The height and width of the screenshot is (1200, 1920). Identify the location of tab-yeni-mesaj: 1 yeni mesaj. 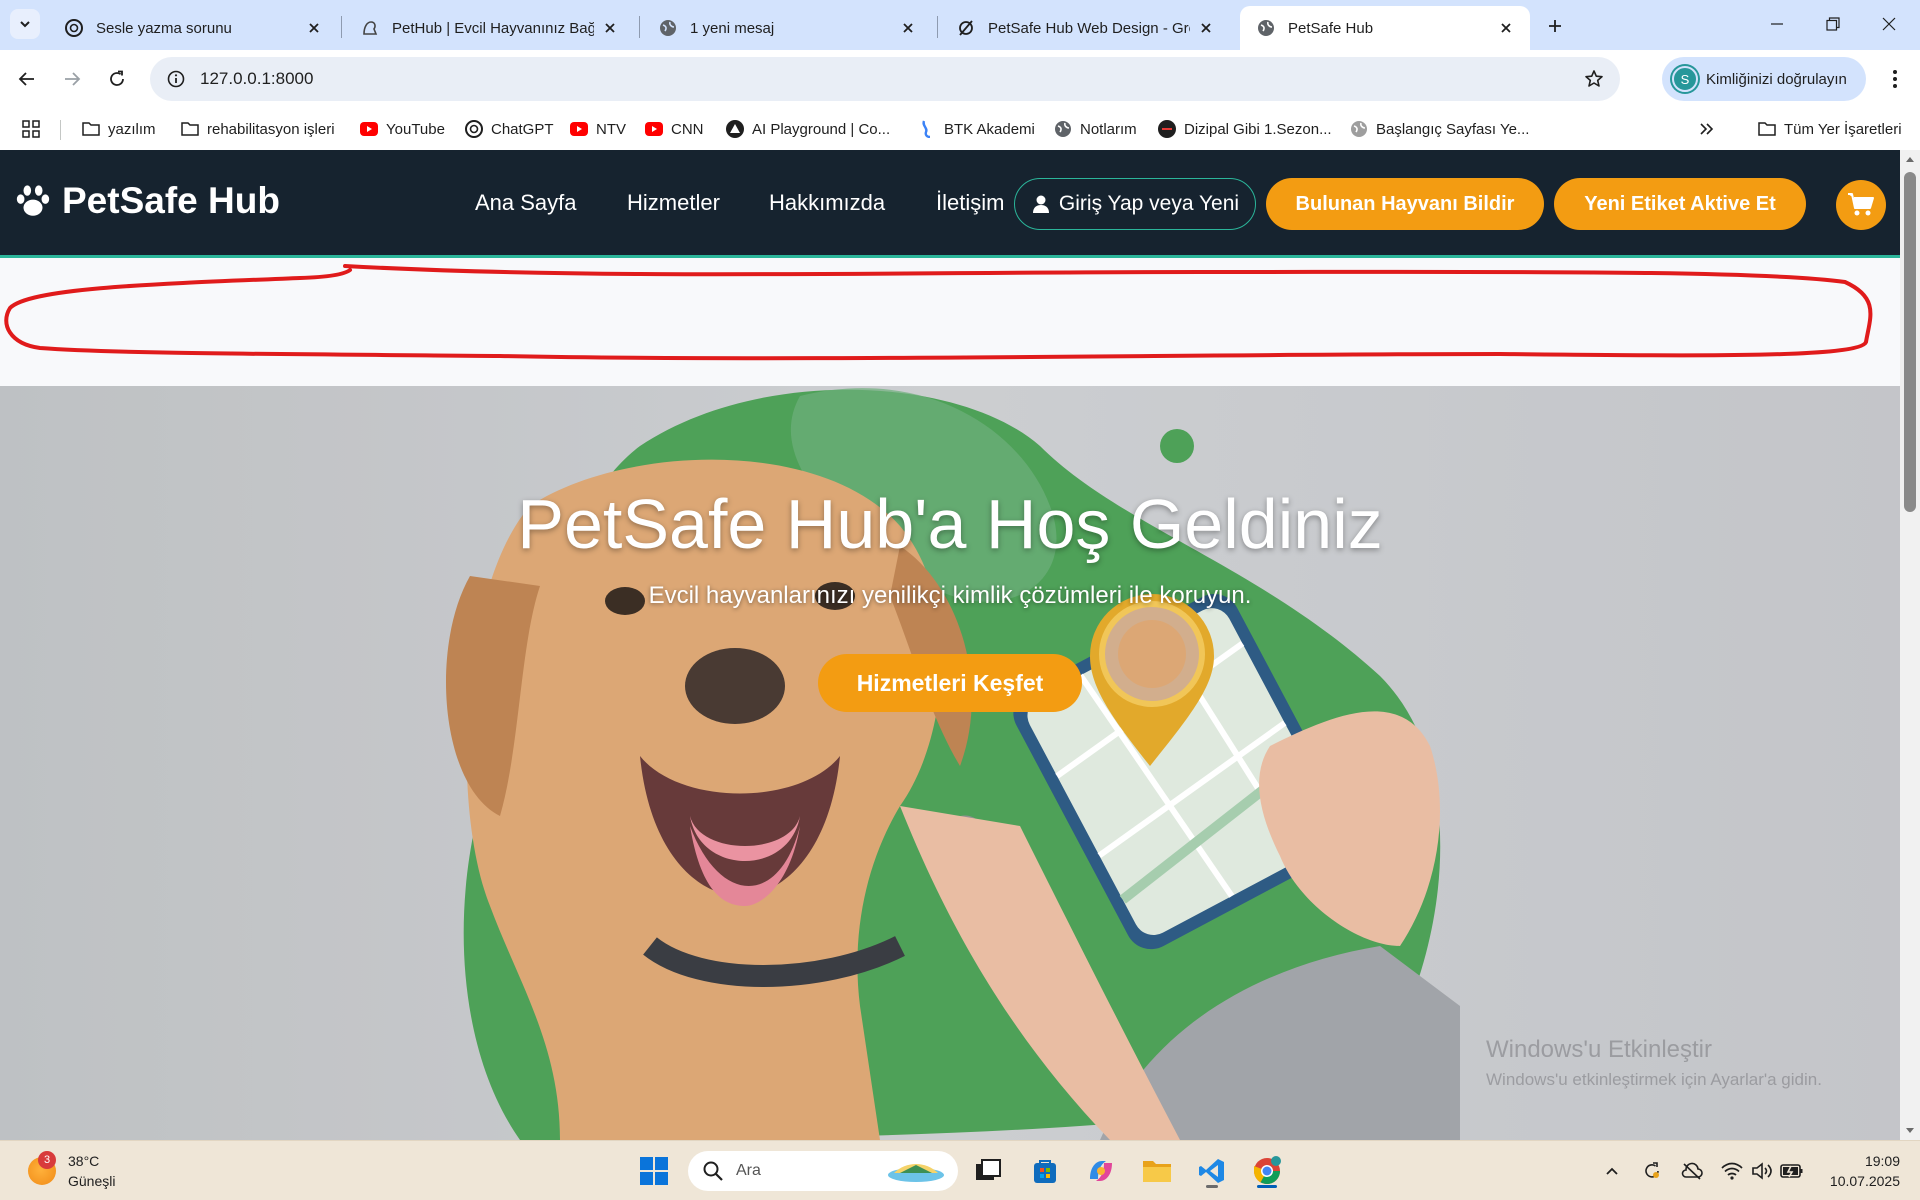
(787, 28).